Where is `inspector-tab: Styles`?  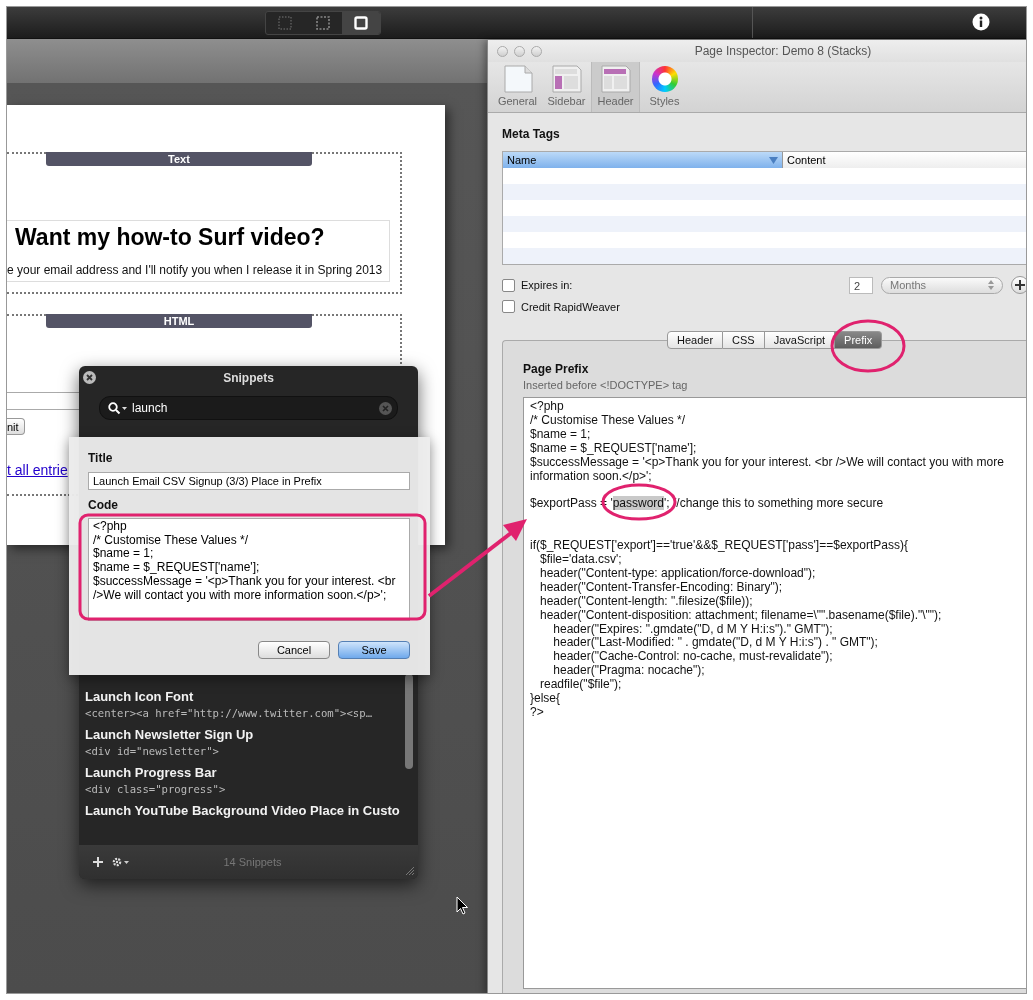
inspector-tab: Styles is located at coordinates (664, 87).